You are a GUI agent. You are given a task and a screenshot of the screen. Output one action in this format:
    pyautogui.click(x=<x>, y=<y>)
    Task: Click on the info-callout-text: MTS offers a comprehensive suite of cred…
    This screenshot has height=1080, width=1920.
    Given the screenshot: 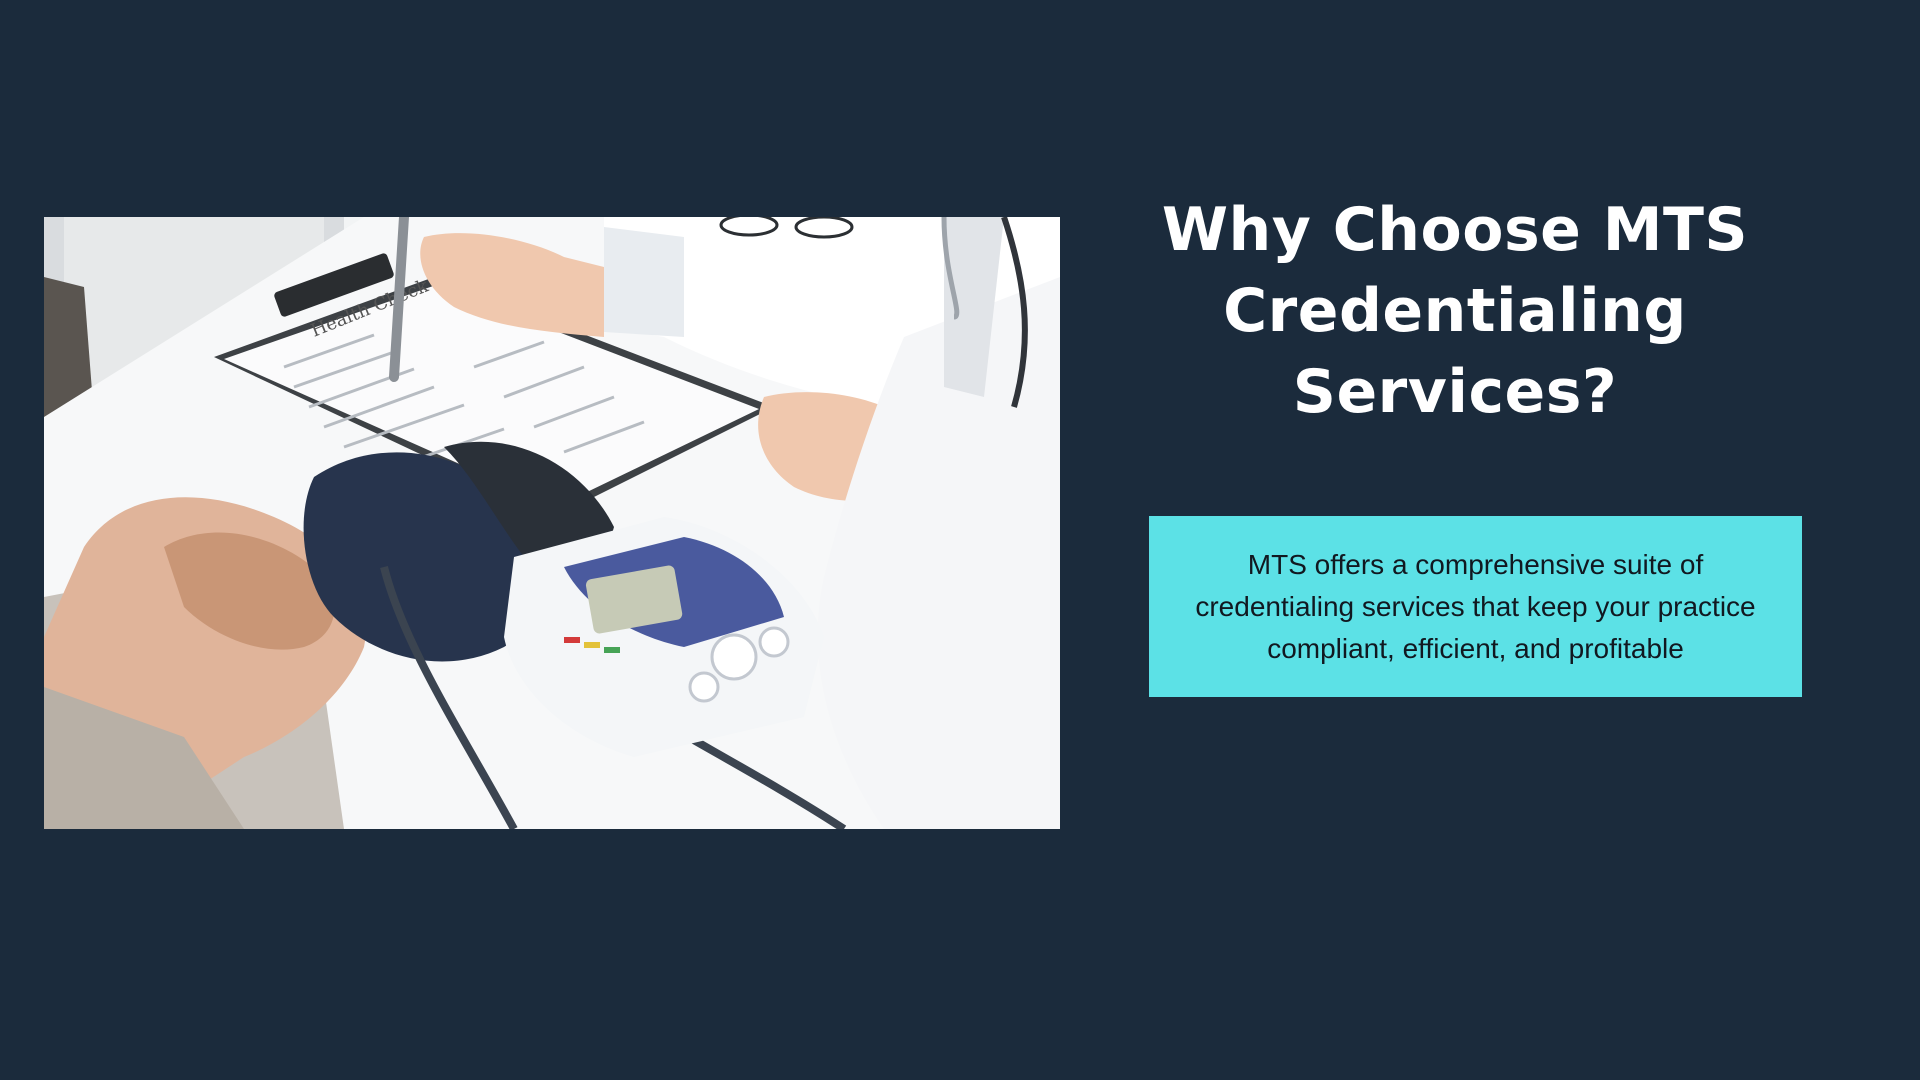 What is the action you would take?
    pyautogui.click(x=1475, y=606)
    